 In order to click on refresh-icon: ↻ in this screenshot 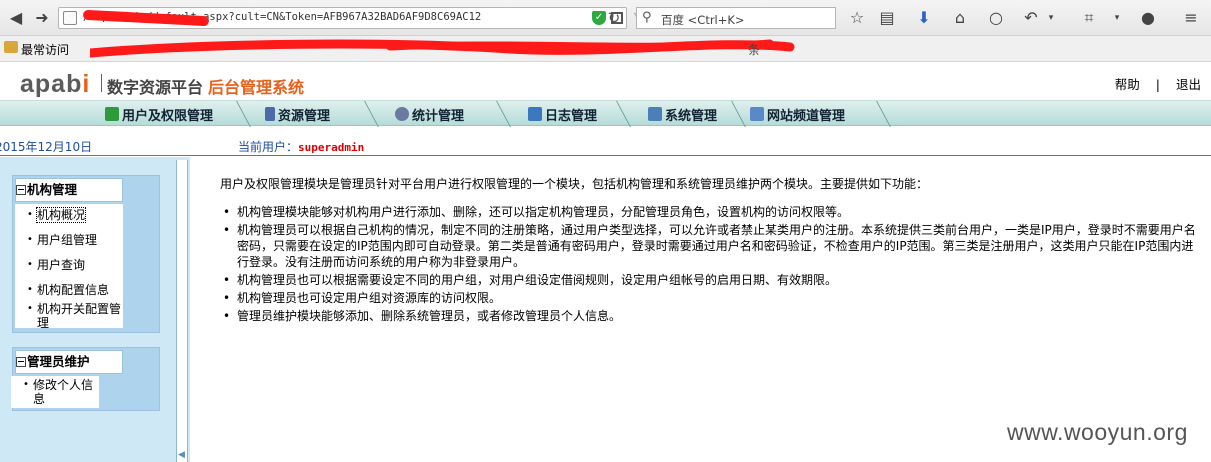, I will do `click(614, 18)`.